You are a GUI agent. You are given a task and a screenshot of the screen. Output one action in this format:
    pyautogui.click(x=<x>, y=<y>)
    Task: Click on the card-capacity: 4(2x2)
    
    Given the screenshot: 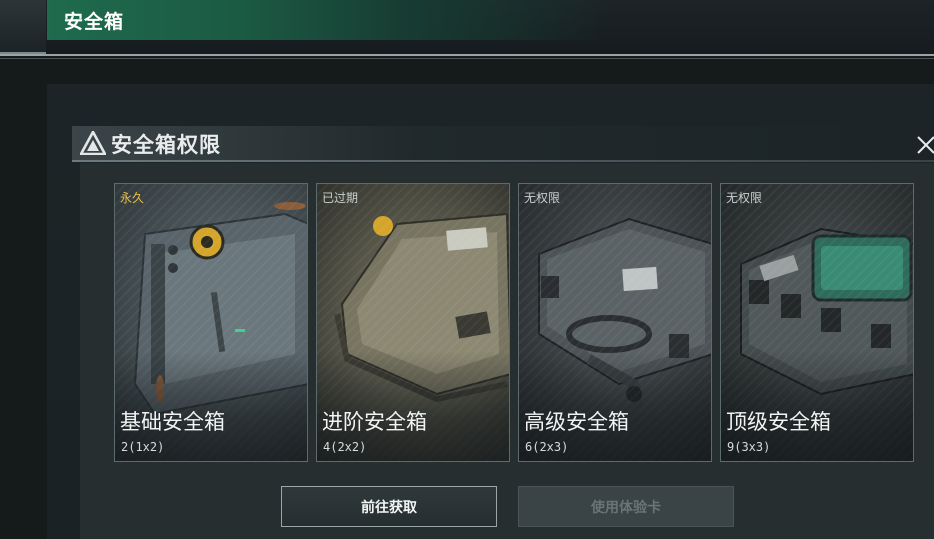 What is the action you would take?
    pyautogui.click(x=345, y=447)
    